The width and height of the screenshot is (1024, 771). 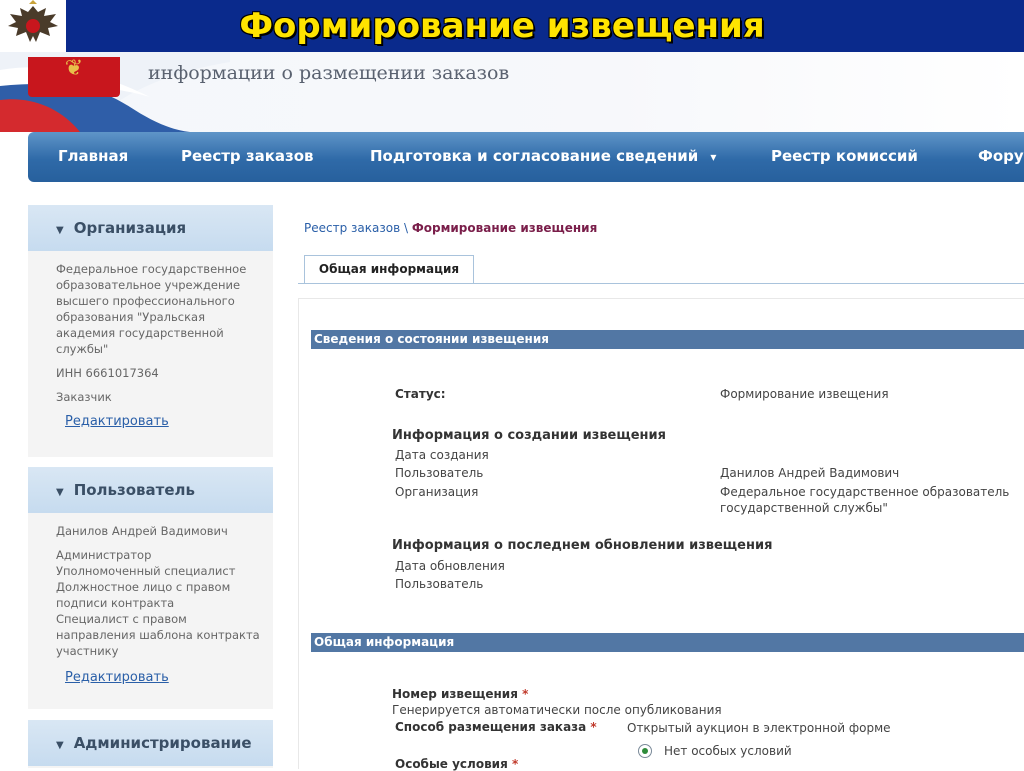 What do you see at coordinates (130, 228) in the screenshot?
I see `sidebar-panel-organization-title: Организация` at bounding box center [130, 228].